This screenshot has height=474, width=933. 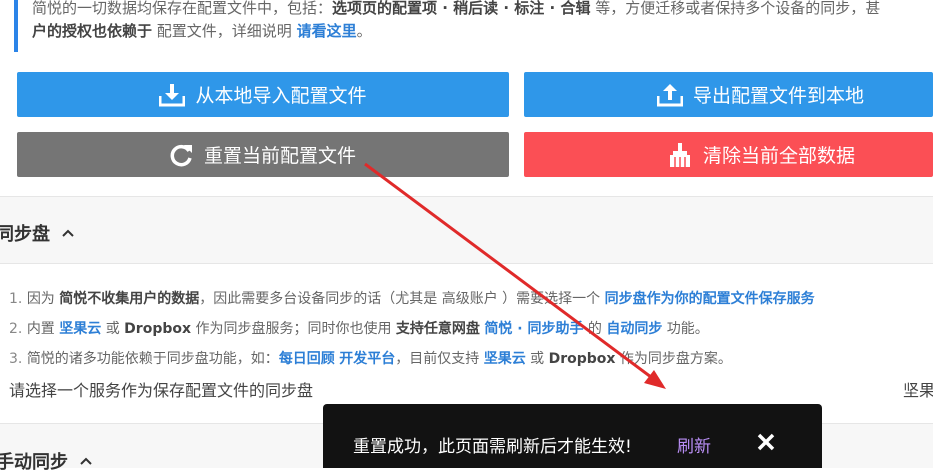 I want to click on refresh-button: 刷新, so click(x=694, y=444).